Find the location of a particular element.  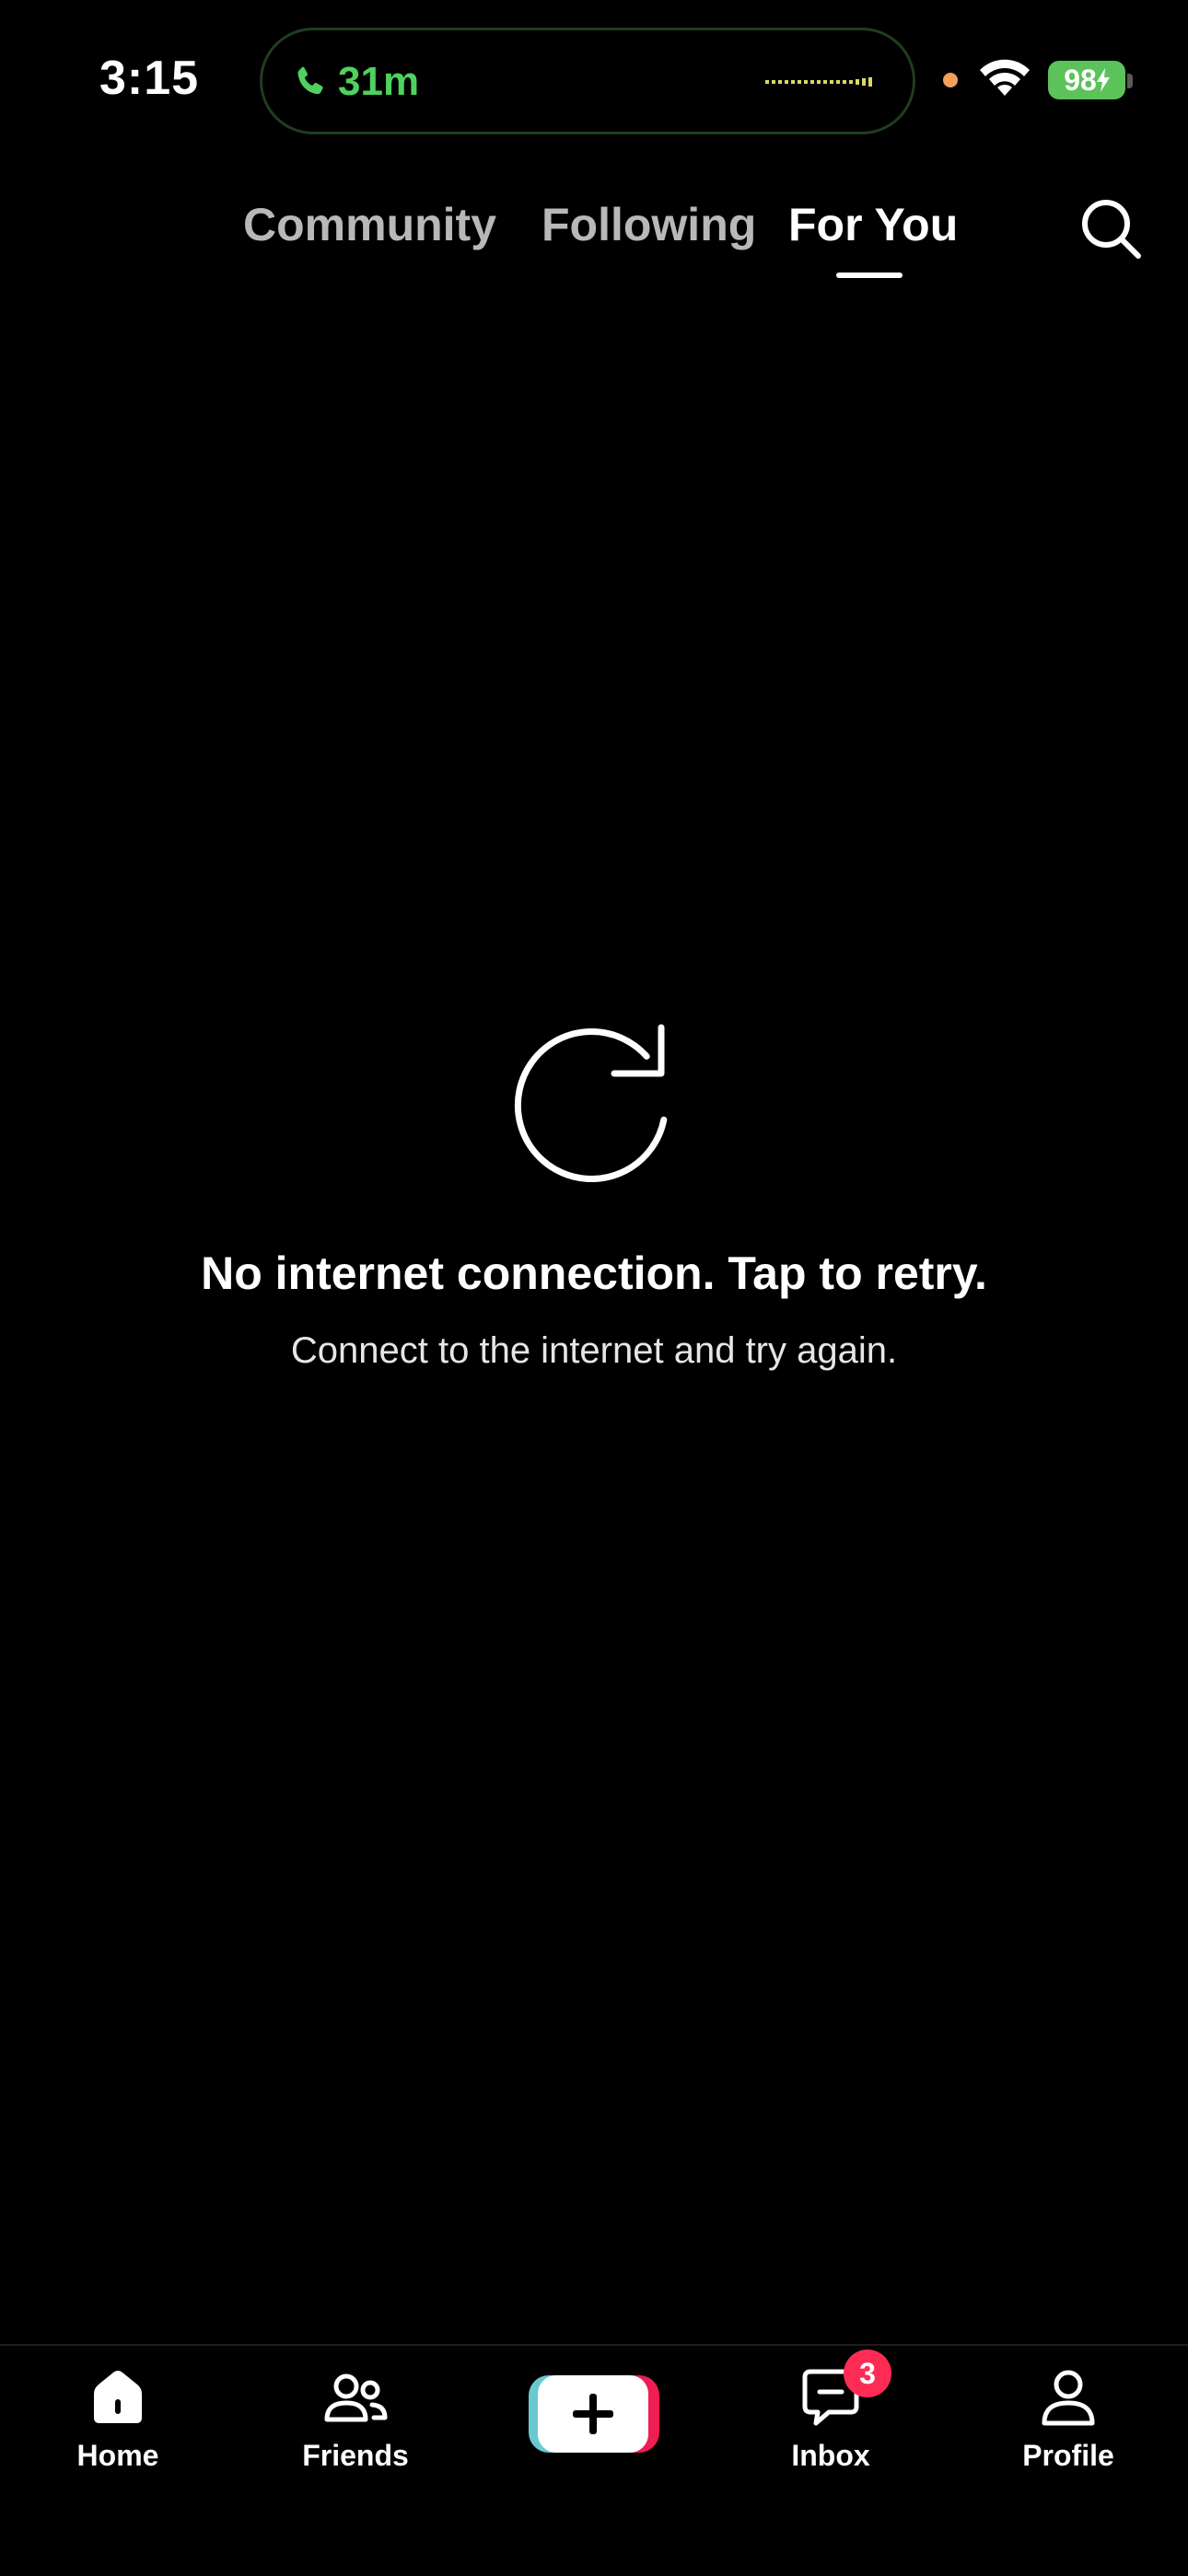

error-title: No internet connection. Tap to retry. is located at coordinates (594, 1273).